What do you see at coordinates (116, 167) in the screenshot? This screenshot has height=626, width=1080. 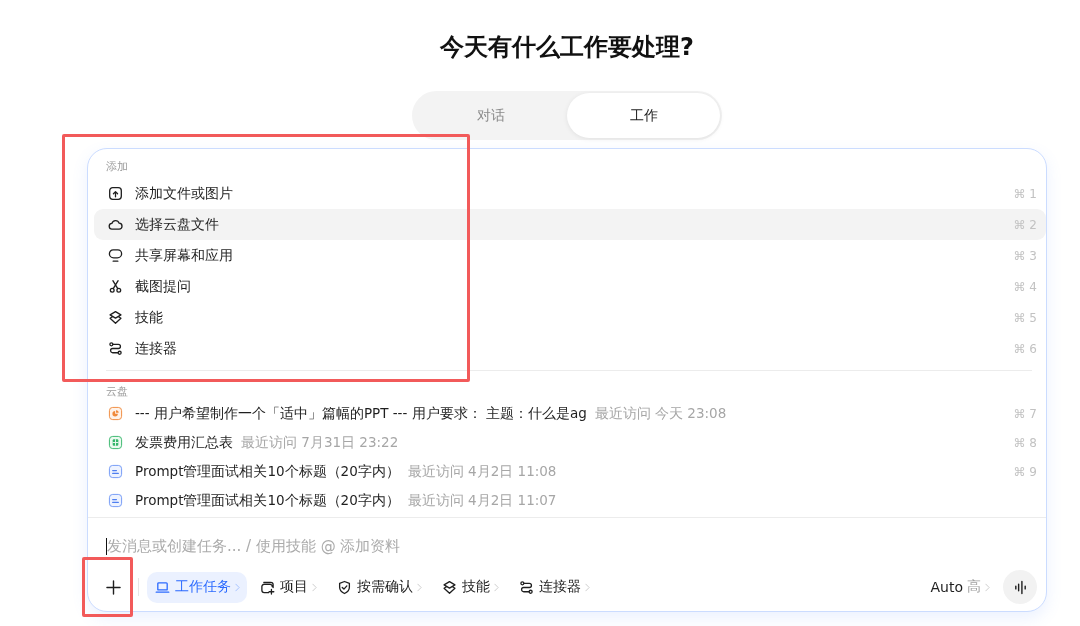 I see `section-label: 添加` at bounding box center [116, 167].